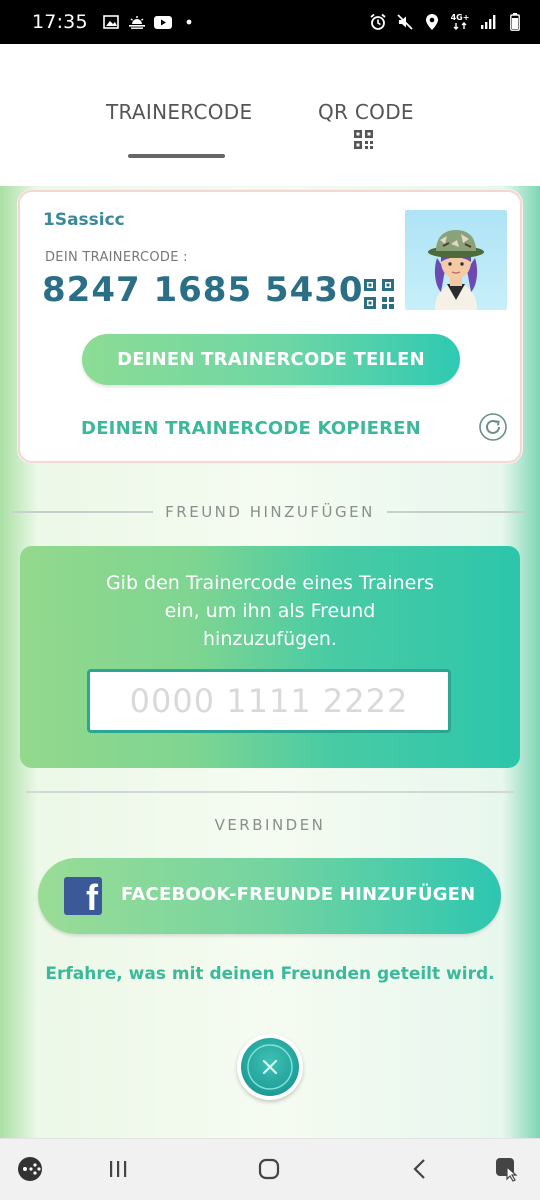  What do you see at coordinates (515, 22) in the screenshot?
I see `battery-icon` at bounding box center [515, 22].